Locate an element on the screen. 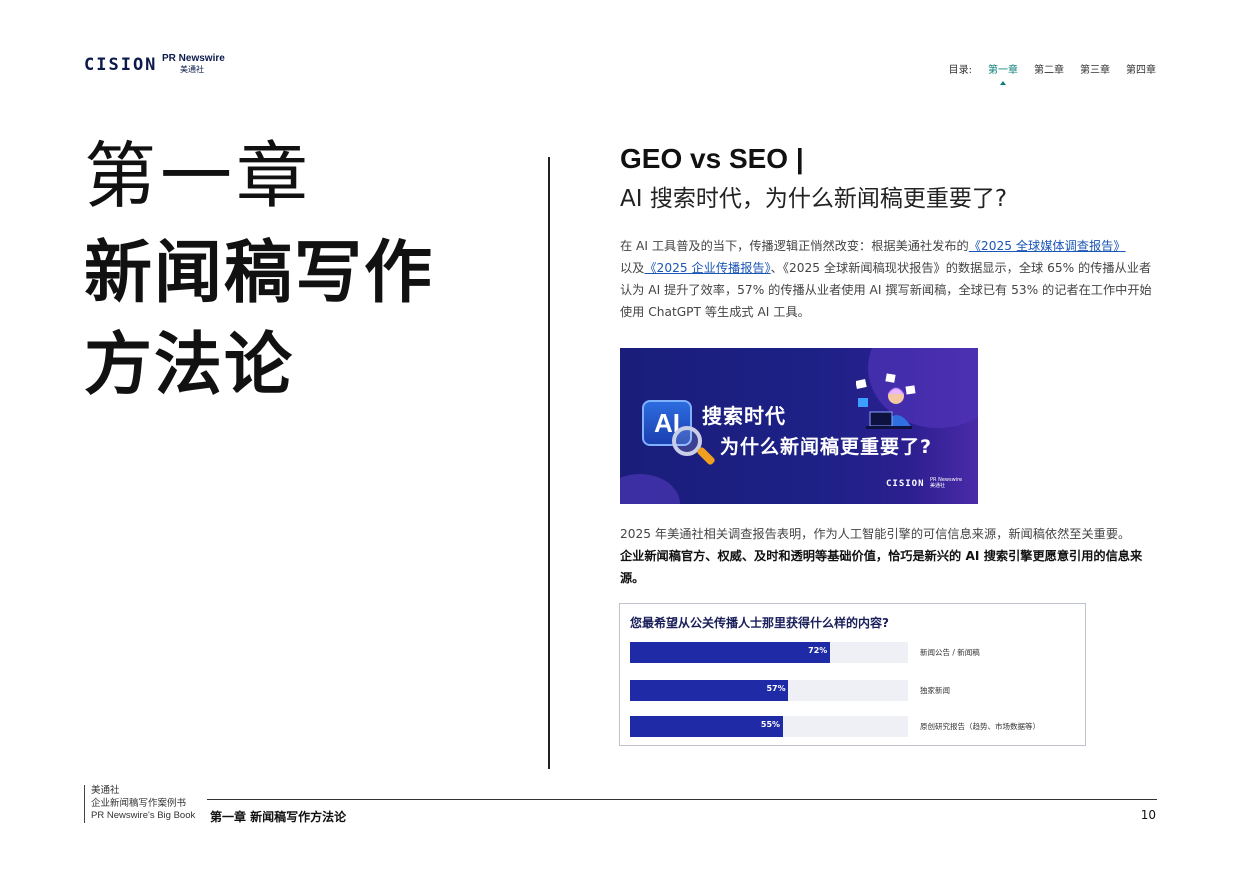 This screenshot has width=1240, height=877. chapter-title-line-2: 方法论 is located at coordinates (189, 365).